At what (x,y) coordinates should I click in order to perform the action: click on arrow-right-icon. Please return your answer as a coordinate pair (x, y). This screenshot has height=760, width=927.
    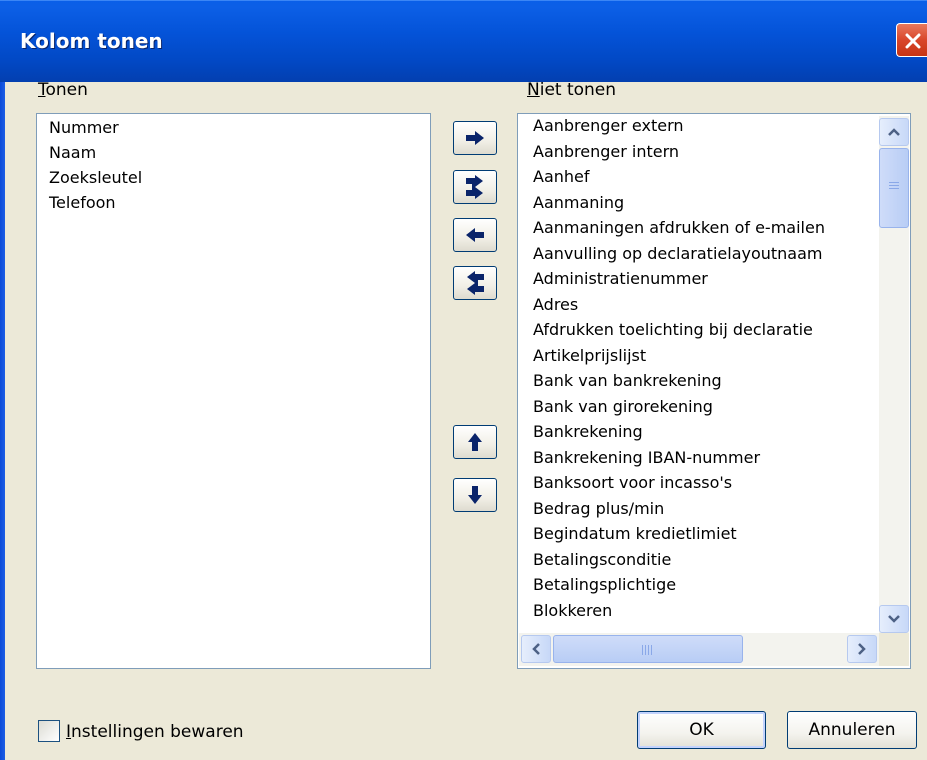
    Looking at the image, I should click on (475, 138).